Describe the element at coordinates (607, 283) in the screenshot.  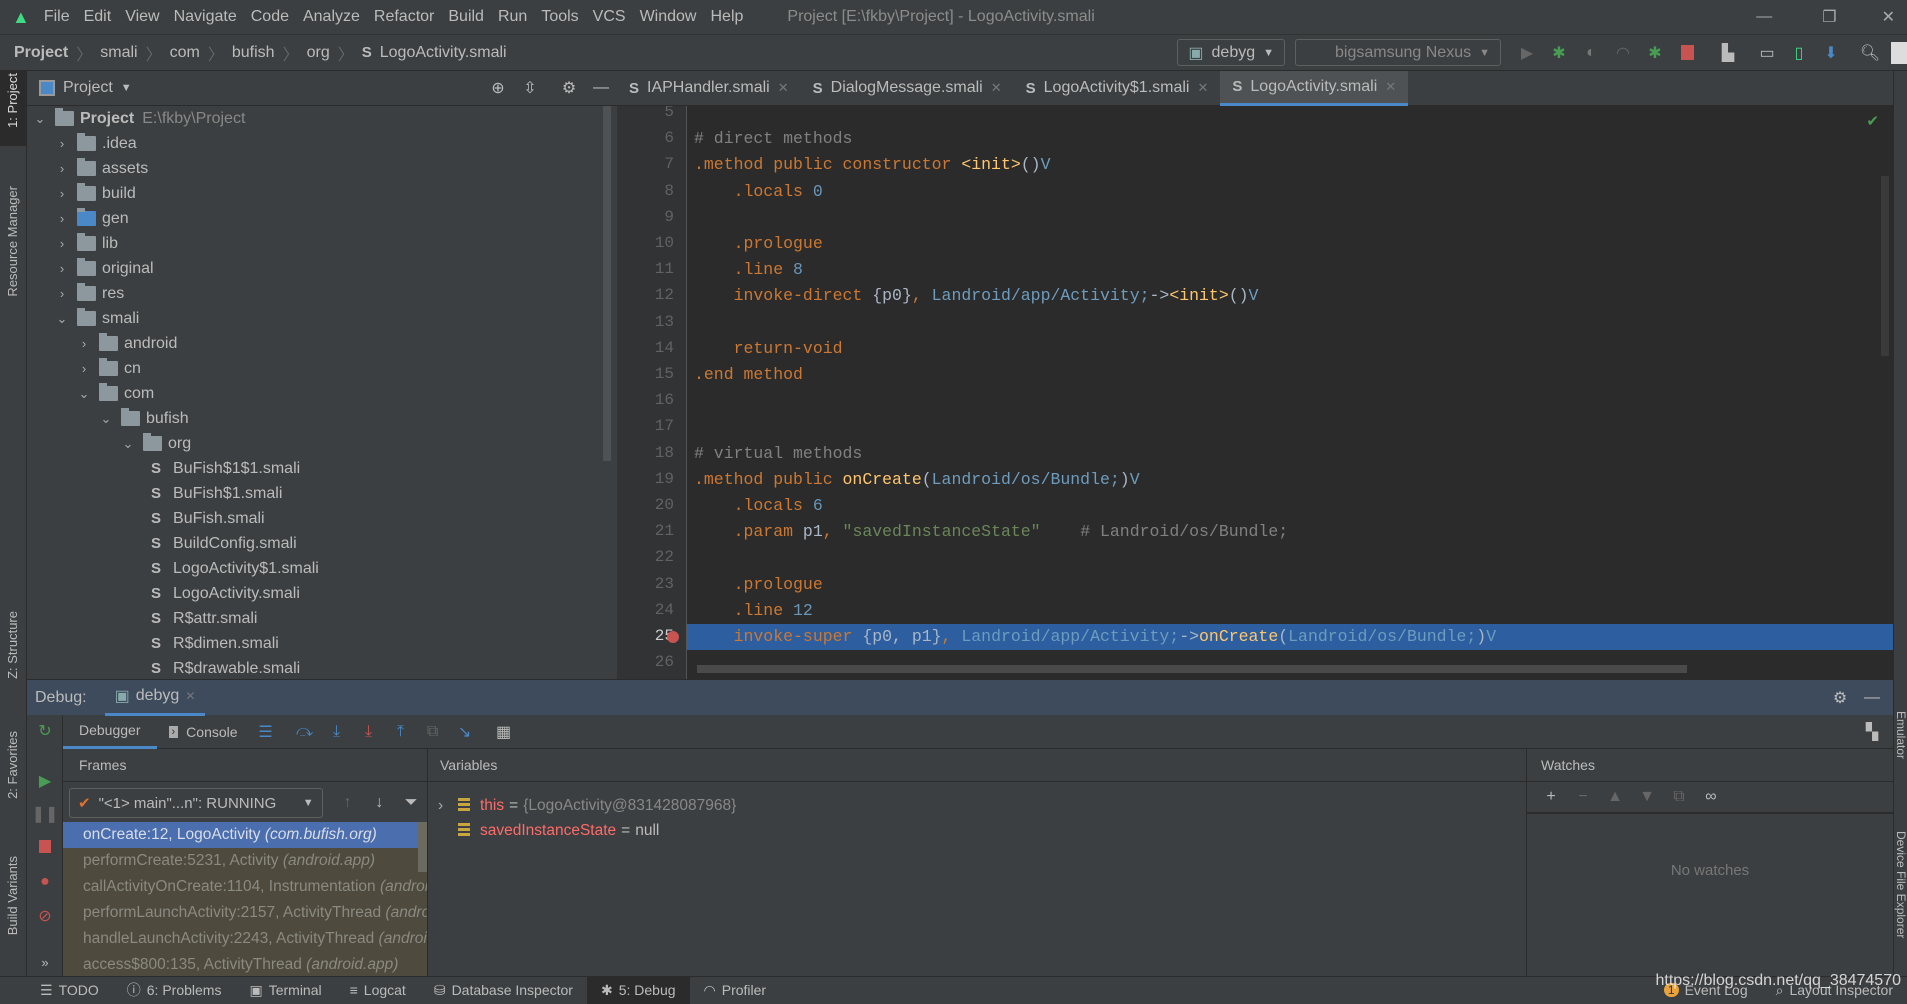
I see `tree-scrollbar` at that location.